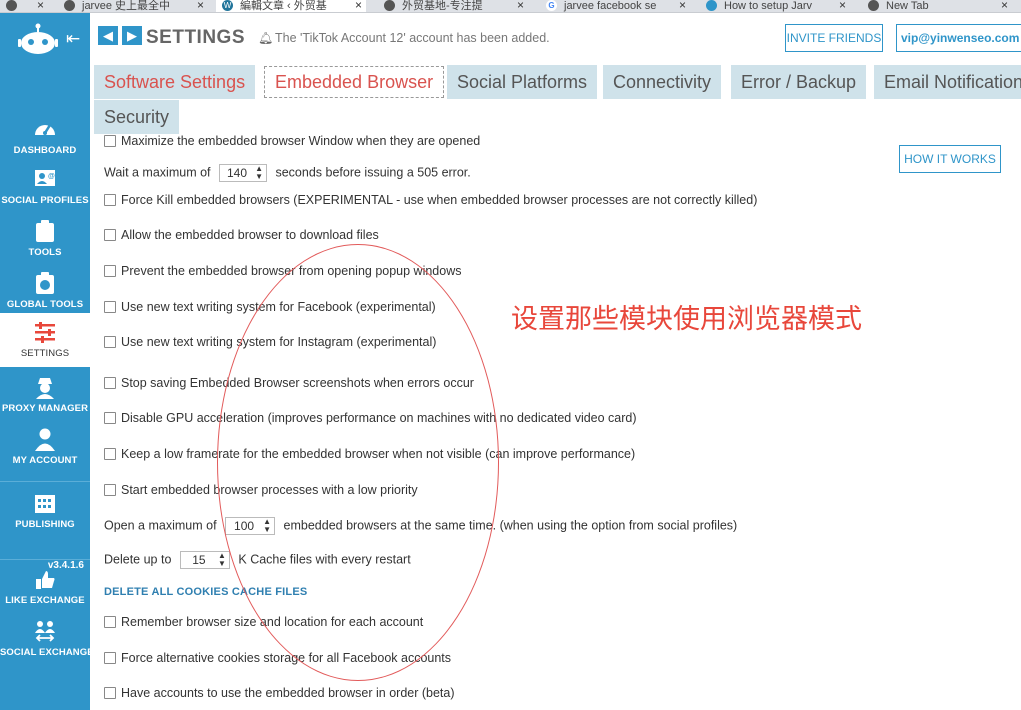 The image size is (1021, 710). I want to click on tab-software-settings: Software Settings, so click(175, 82).